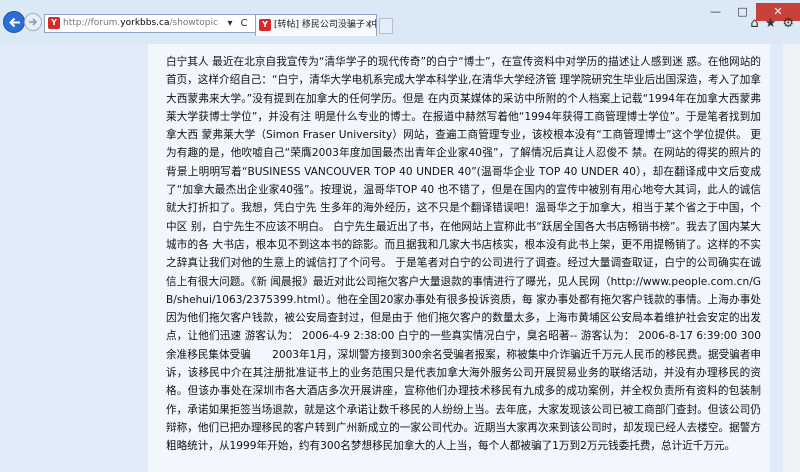 This screenshot has width=800, height=472. I want to click on toolbar-icons: ⌂ ★ ⚙, so click(769, 23).